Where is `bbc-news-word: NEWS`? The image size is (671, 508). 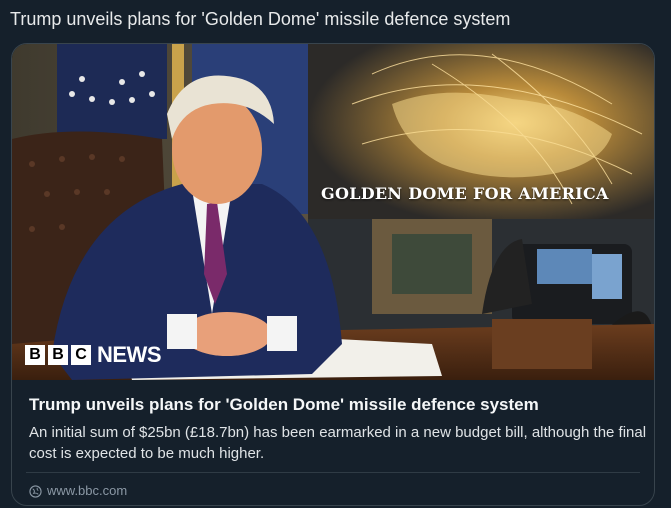
bbc-news-word: NEWS is located at coordinates (129, 354).